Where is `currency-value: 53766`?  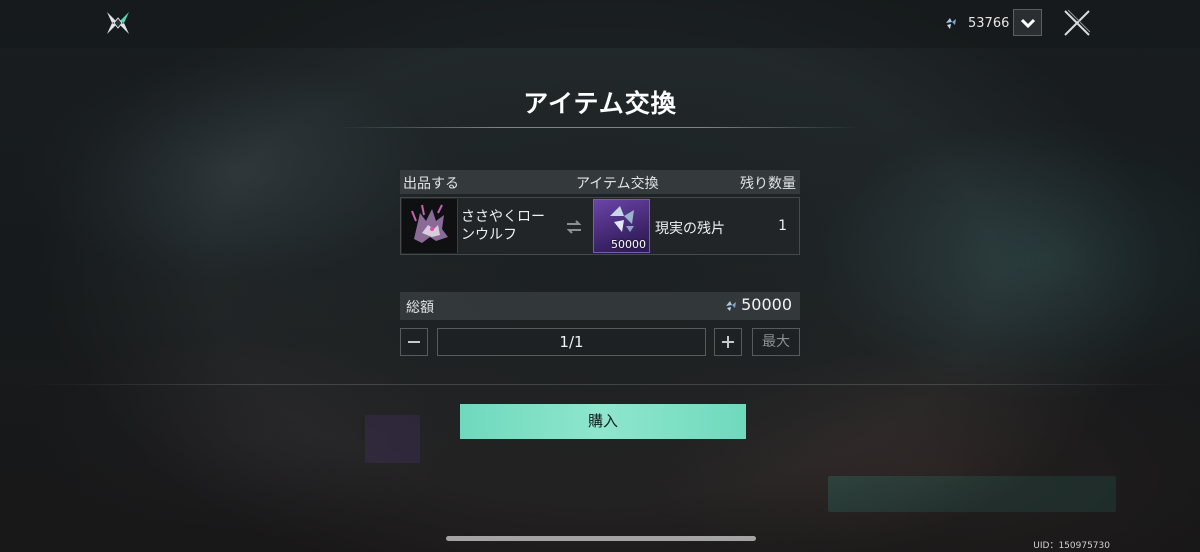 currency-value: 53766 is located at coordinates (989, 23).